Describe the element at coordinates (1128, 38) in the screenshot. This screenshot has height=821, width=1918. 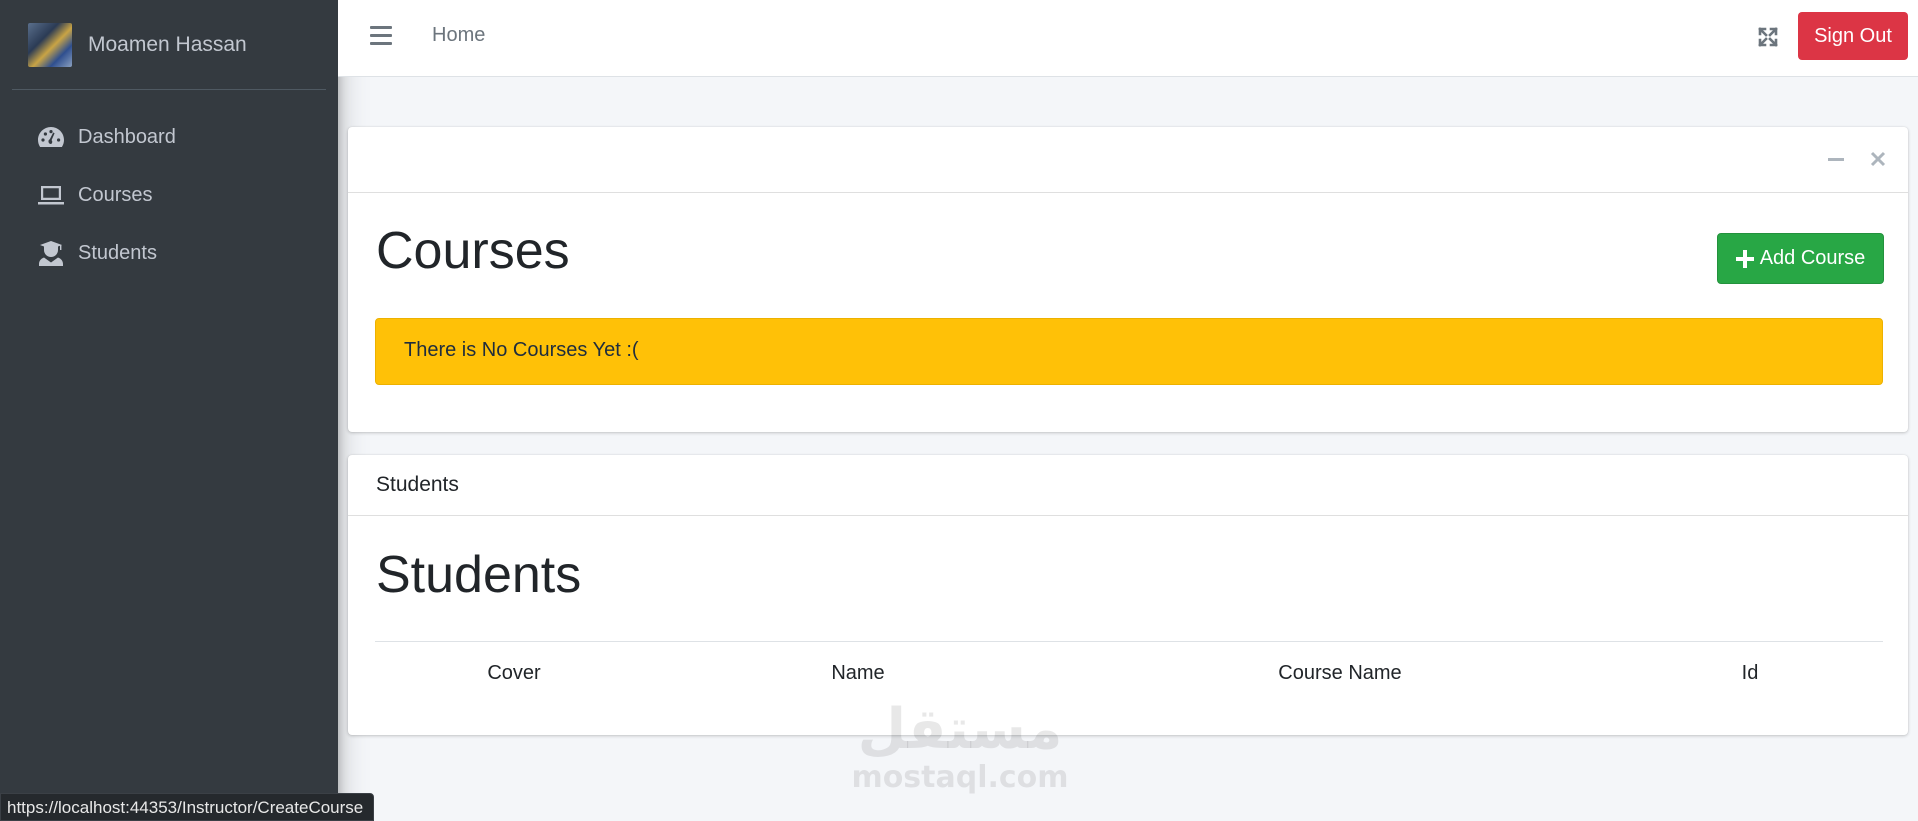
I see `top-navbar: Home Sign Out` at that location.